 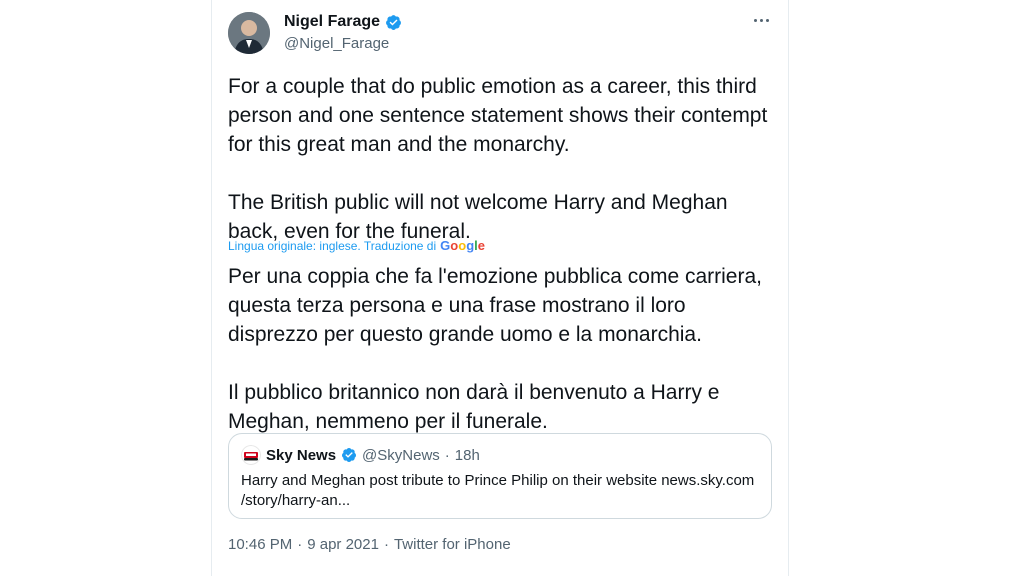 What do you see at coordinates (301, 455) in the screenshot?
I see `quoted-author-name: Sky News` at bounding box center [301, 455].